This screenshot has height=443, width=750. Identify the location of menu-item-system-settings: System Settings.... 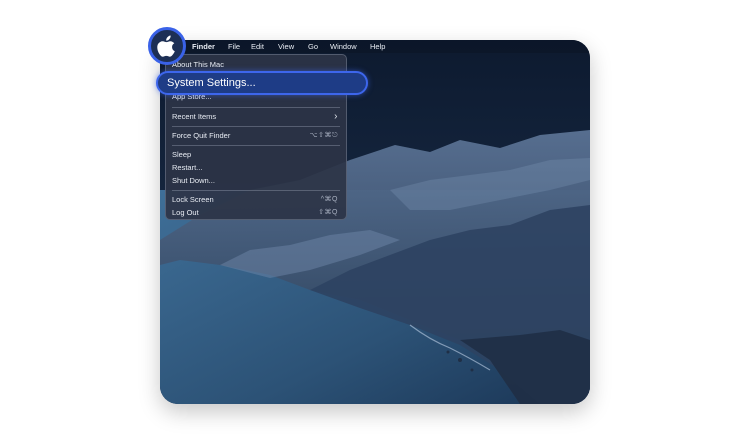
(262, 83).